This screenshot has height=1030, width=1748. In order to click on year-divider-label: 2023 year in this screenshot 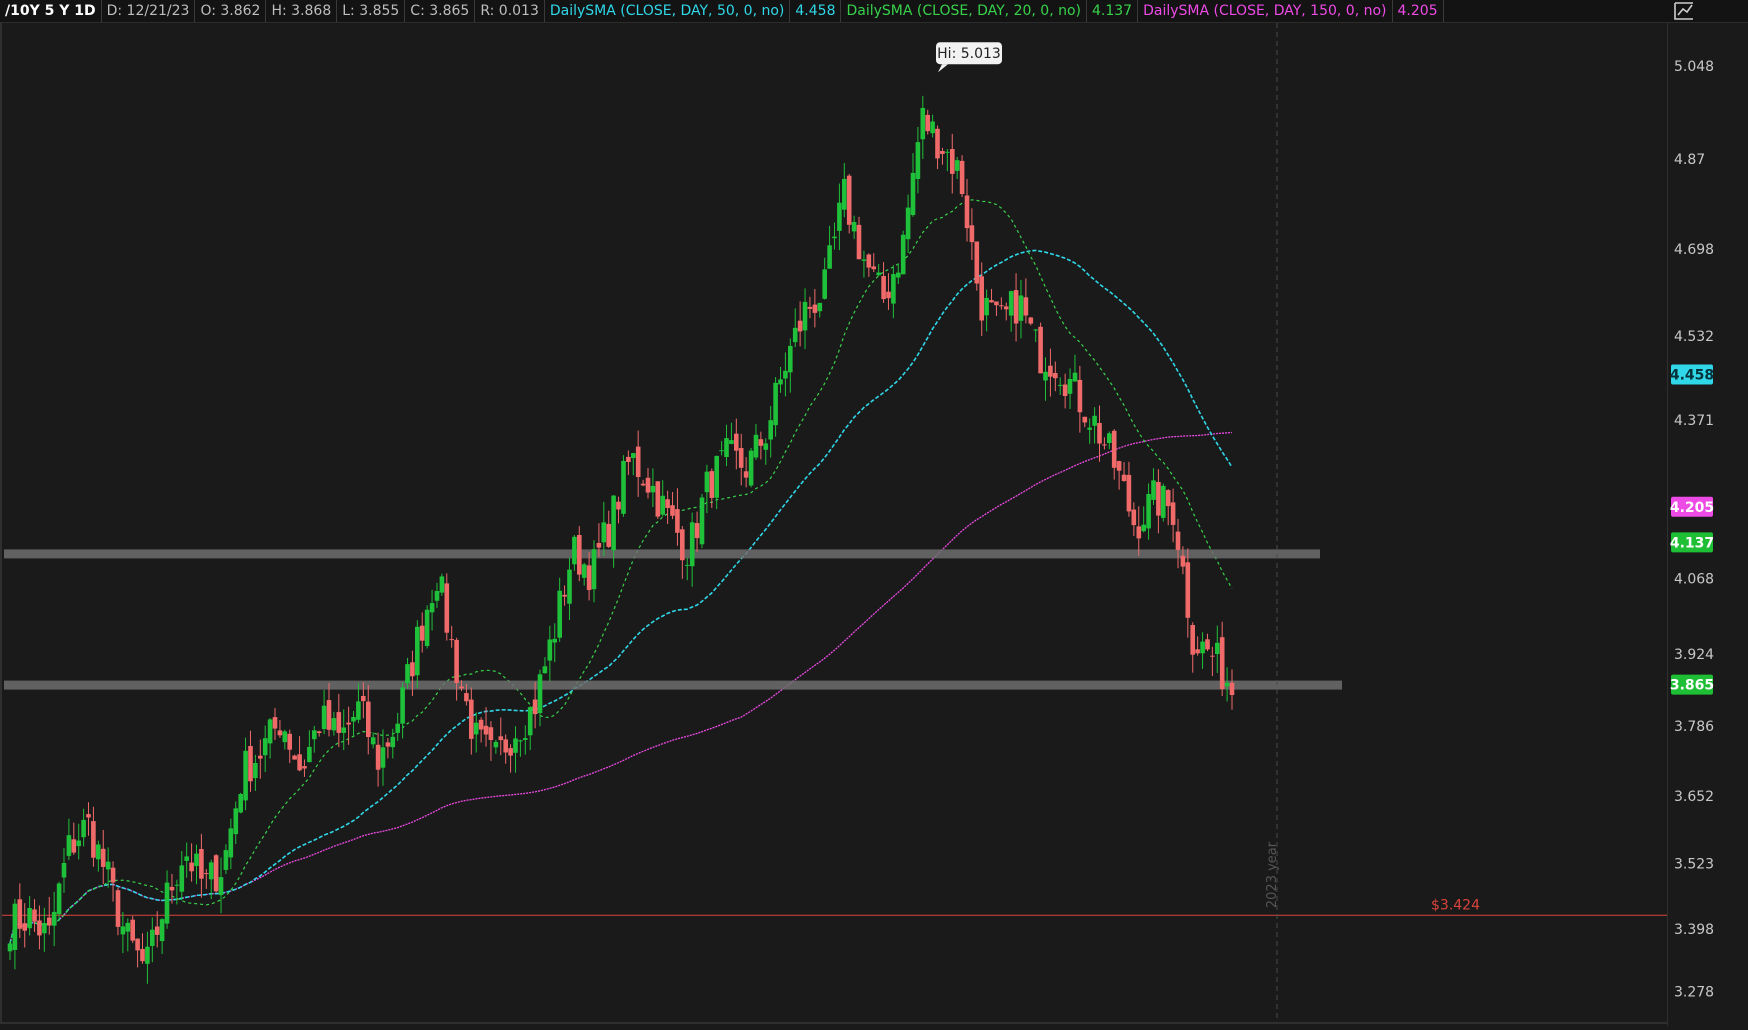, I will do `click(1272, 874)`.